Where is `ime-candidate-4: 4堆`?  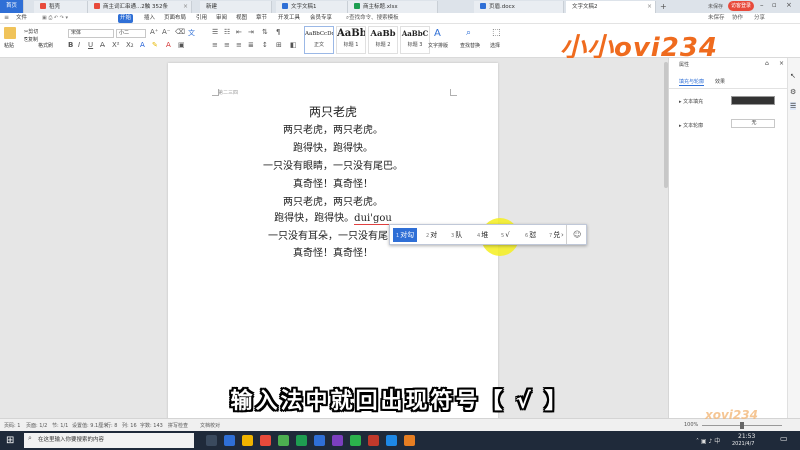 ime-candidate-4: 4堆 is located at coordinates (482, 235).